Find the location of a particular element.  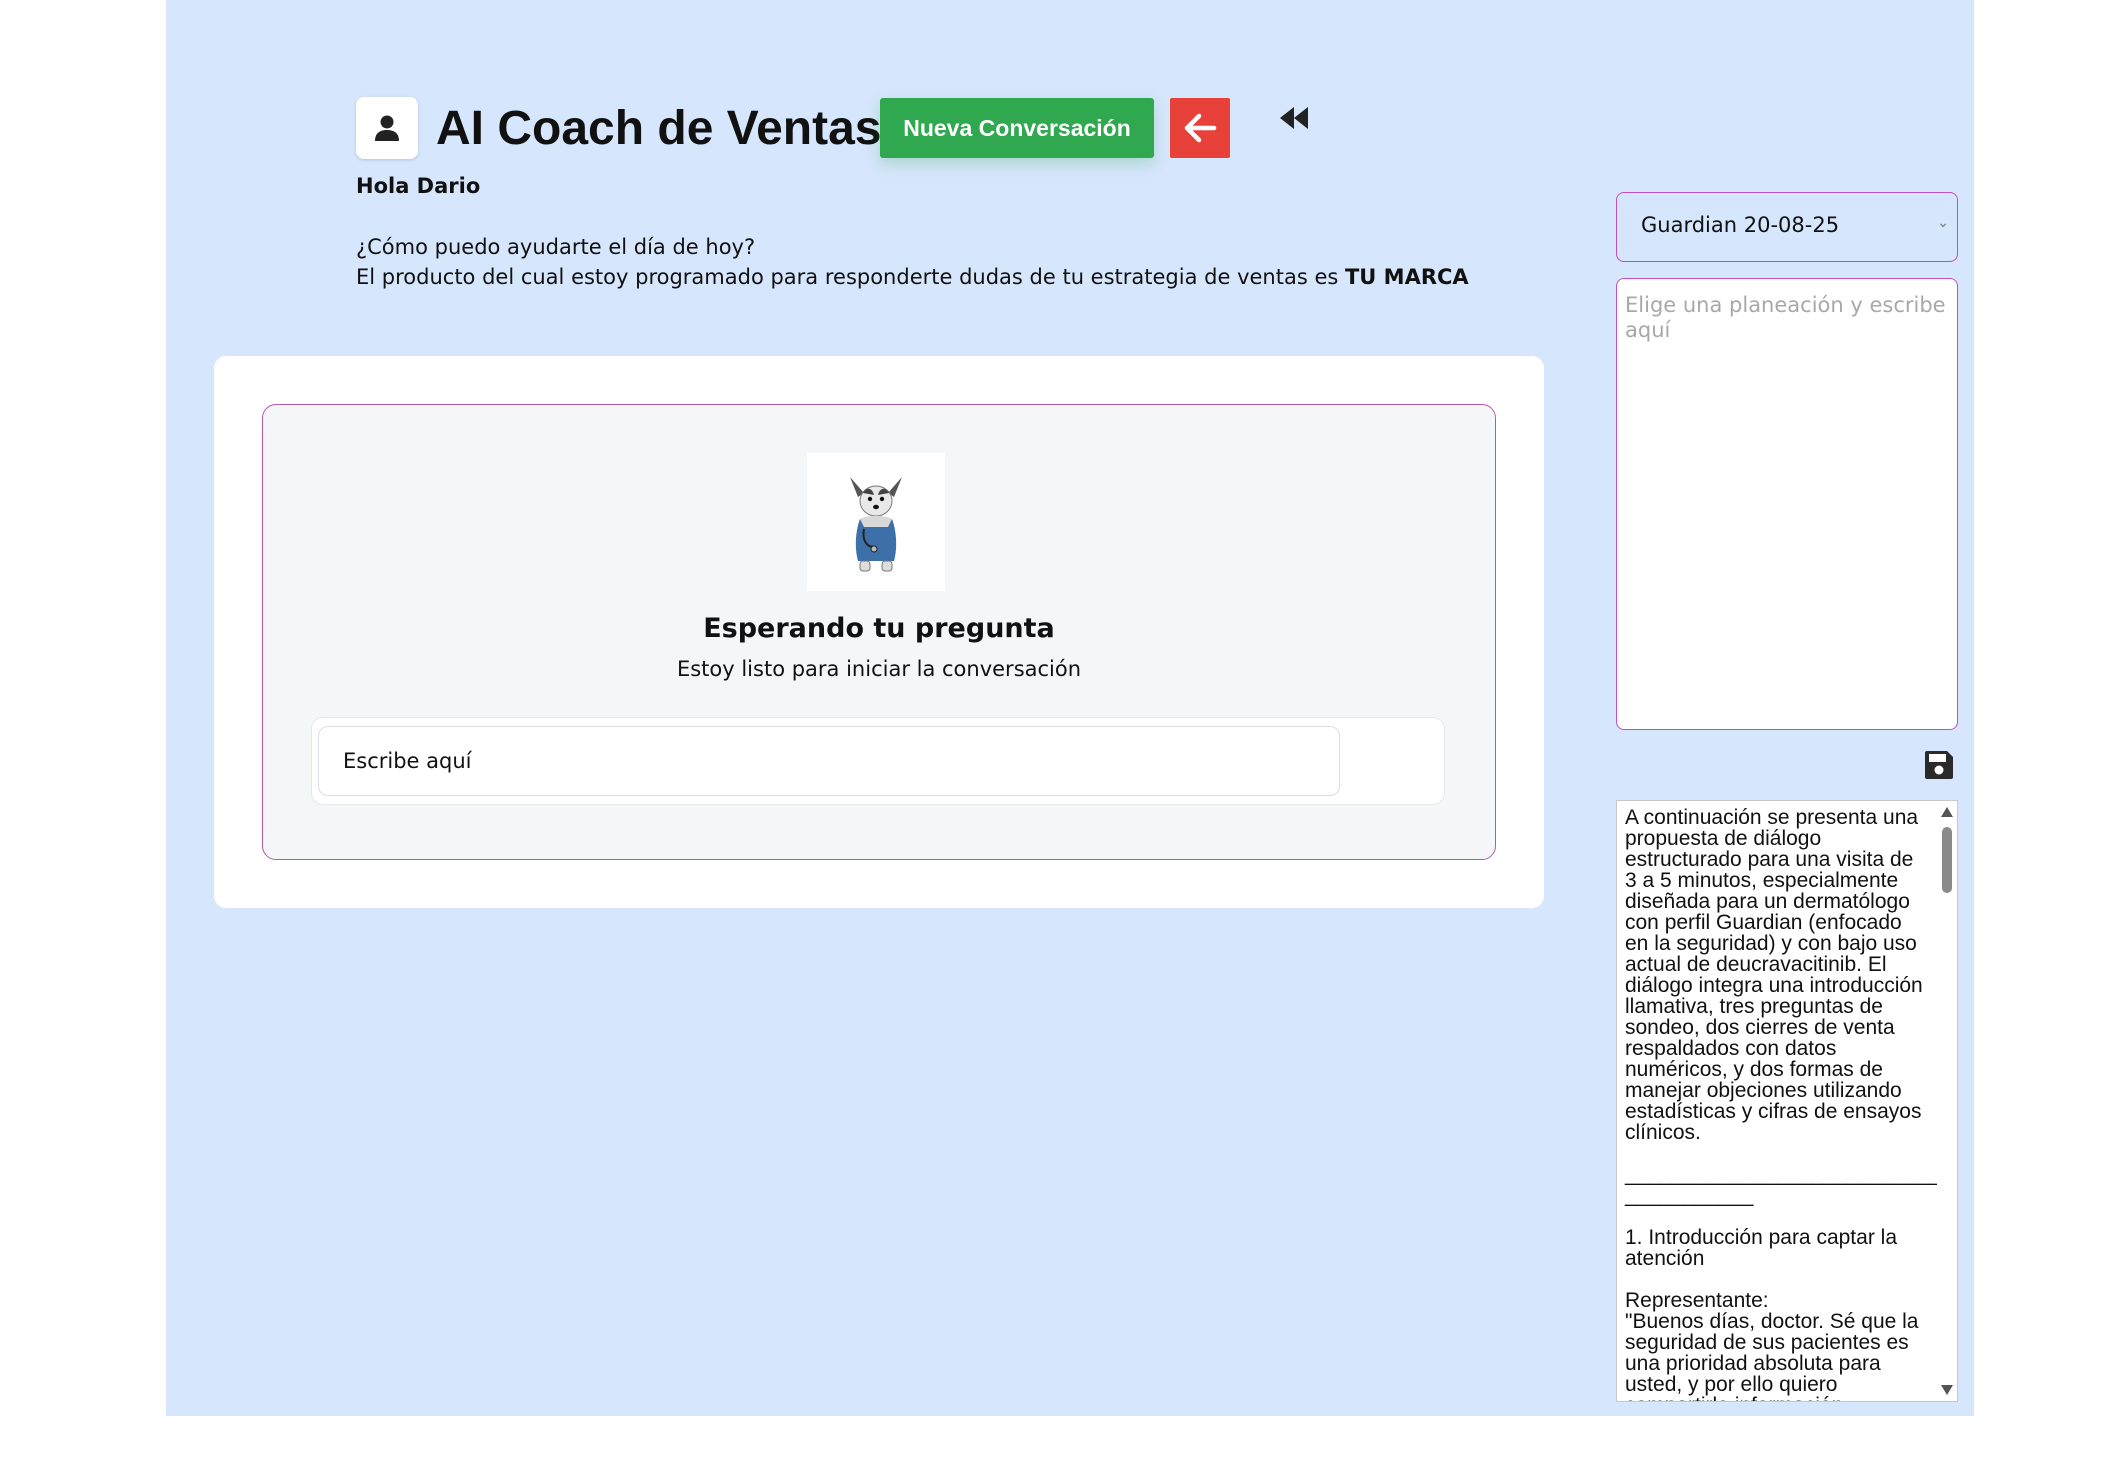

user-icon is located at coordinates (387, 128).